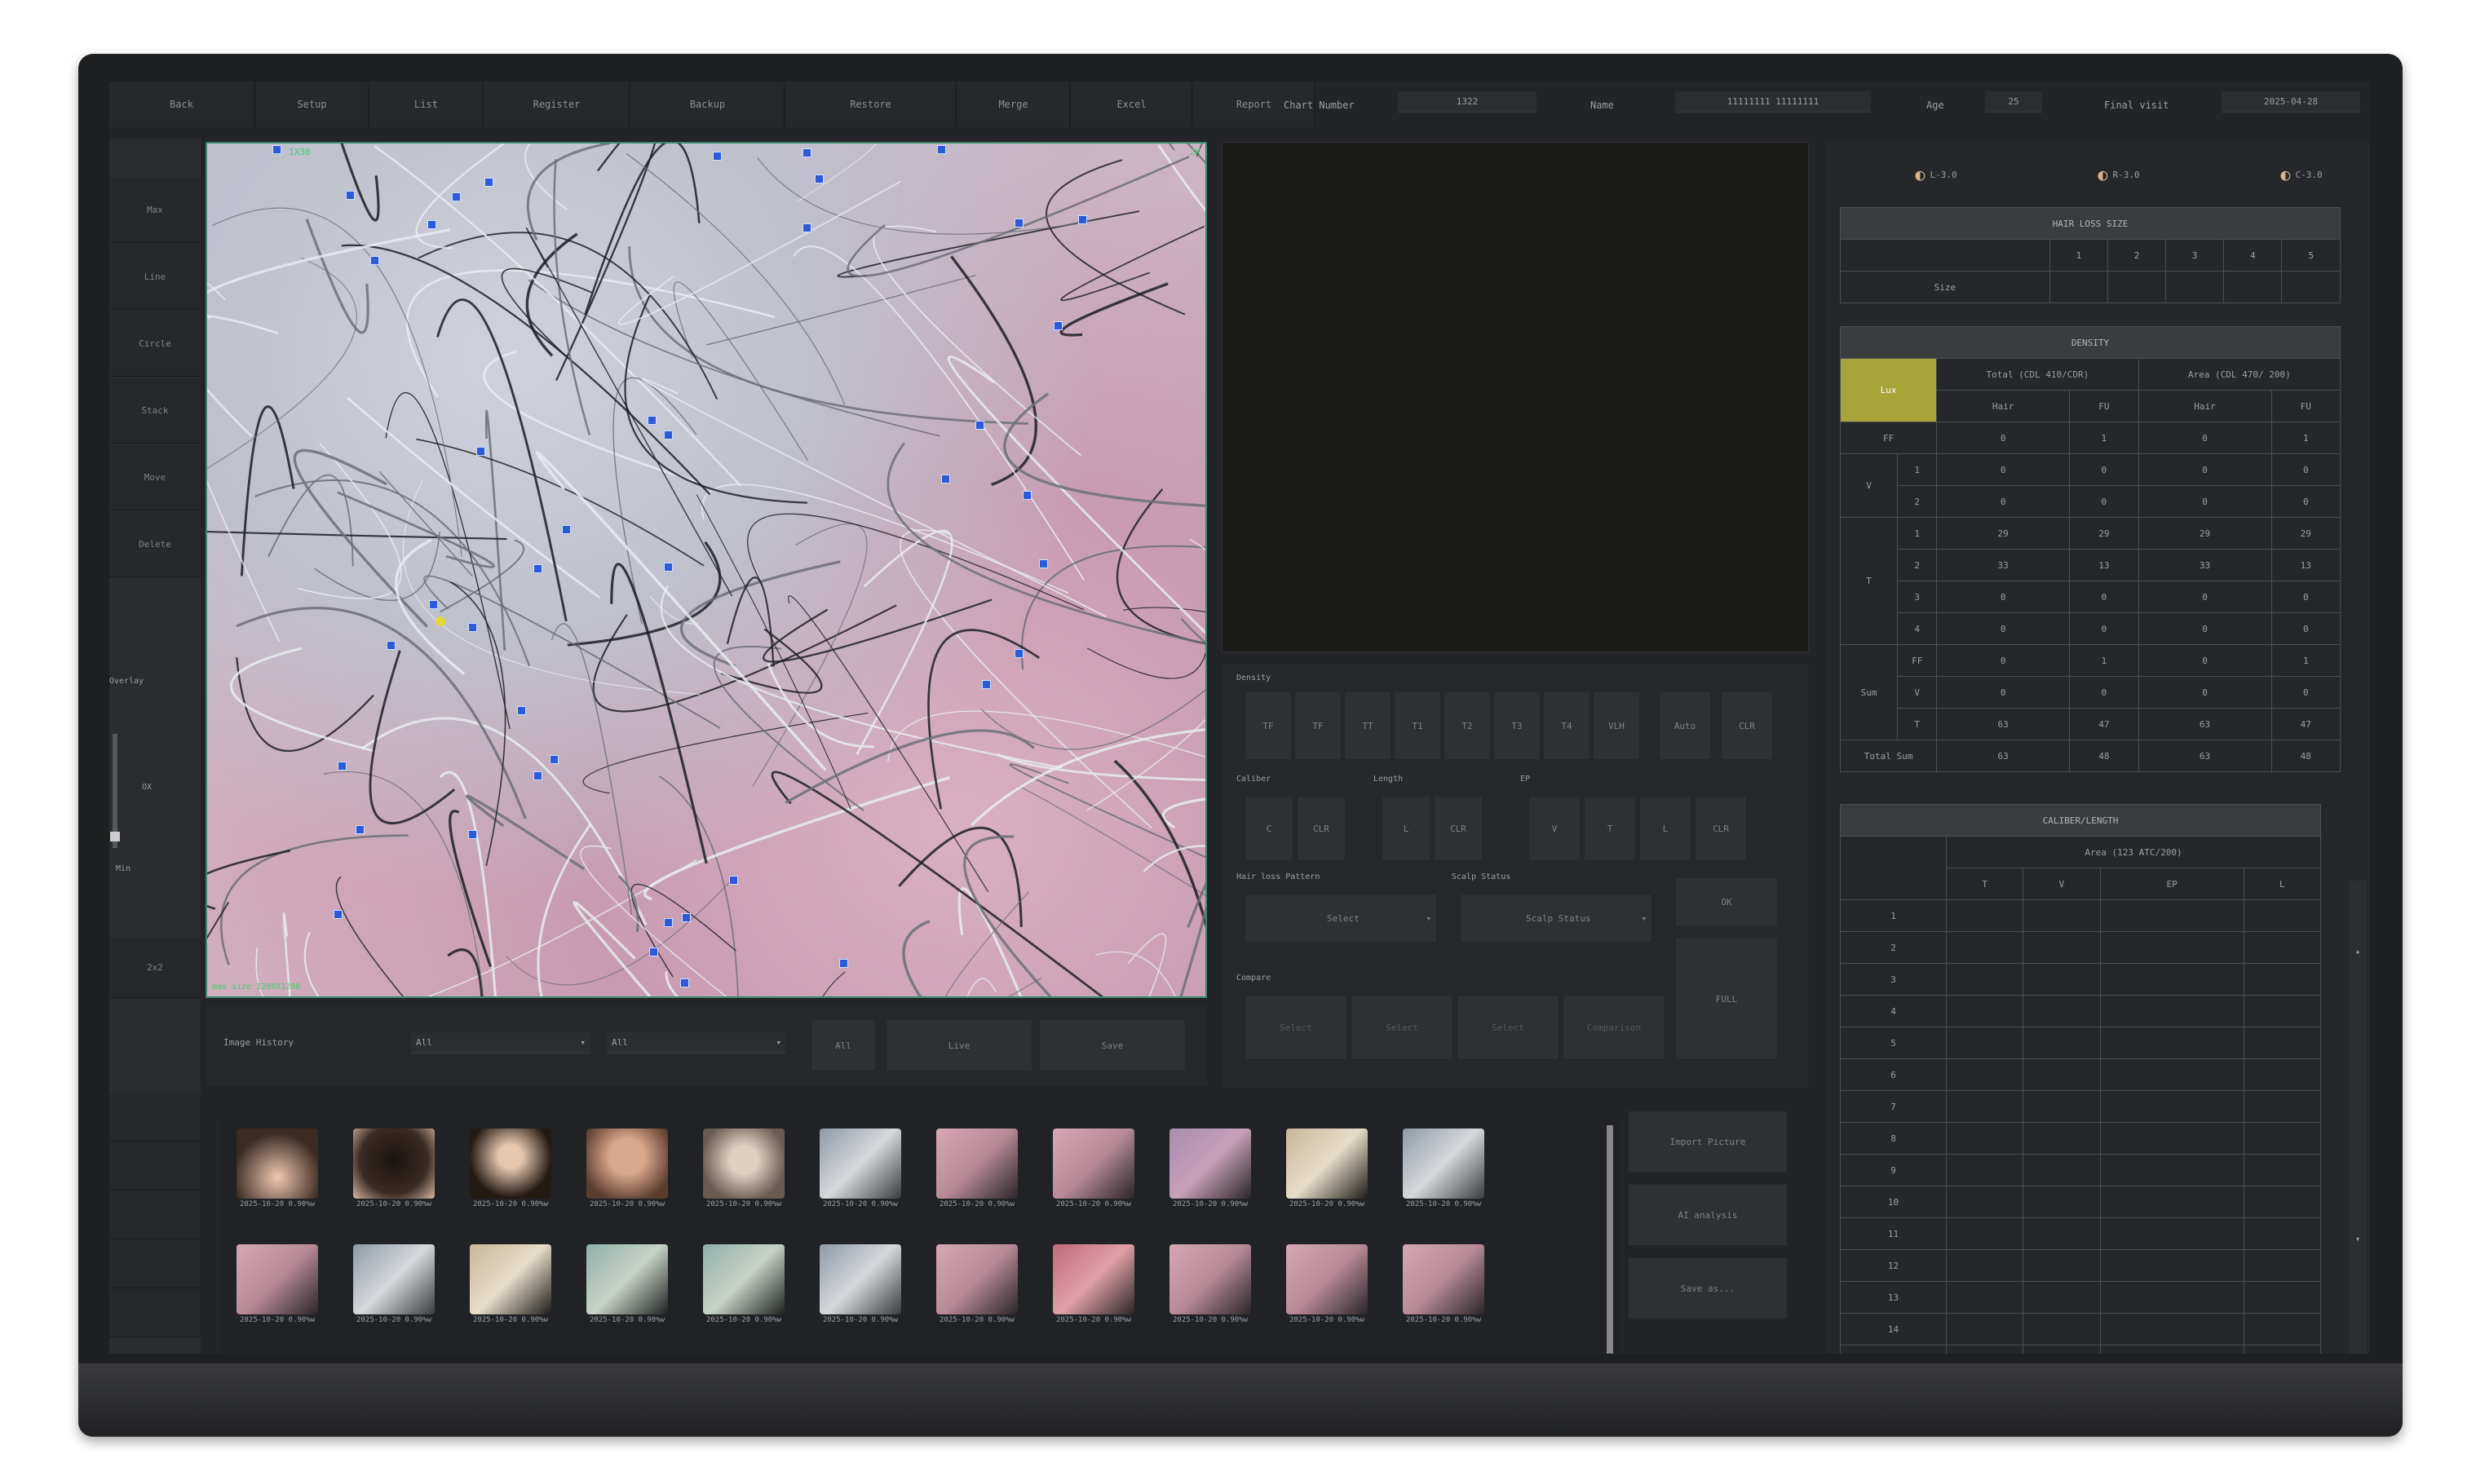 The width and height of the screenshot is (2476, 1484). What do you see at coordinates (1614, 1027) in the screenshot?
I see `compare-button: Comparison` at bounding box center [1614, 1027].